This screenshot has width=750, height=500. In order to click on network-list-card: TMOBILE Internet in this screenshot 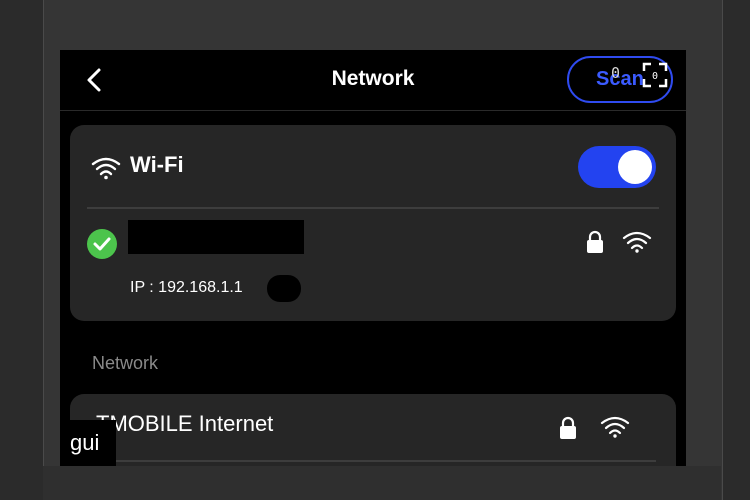, I will do `click(373, 430)`.